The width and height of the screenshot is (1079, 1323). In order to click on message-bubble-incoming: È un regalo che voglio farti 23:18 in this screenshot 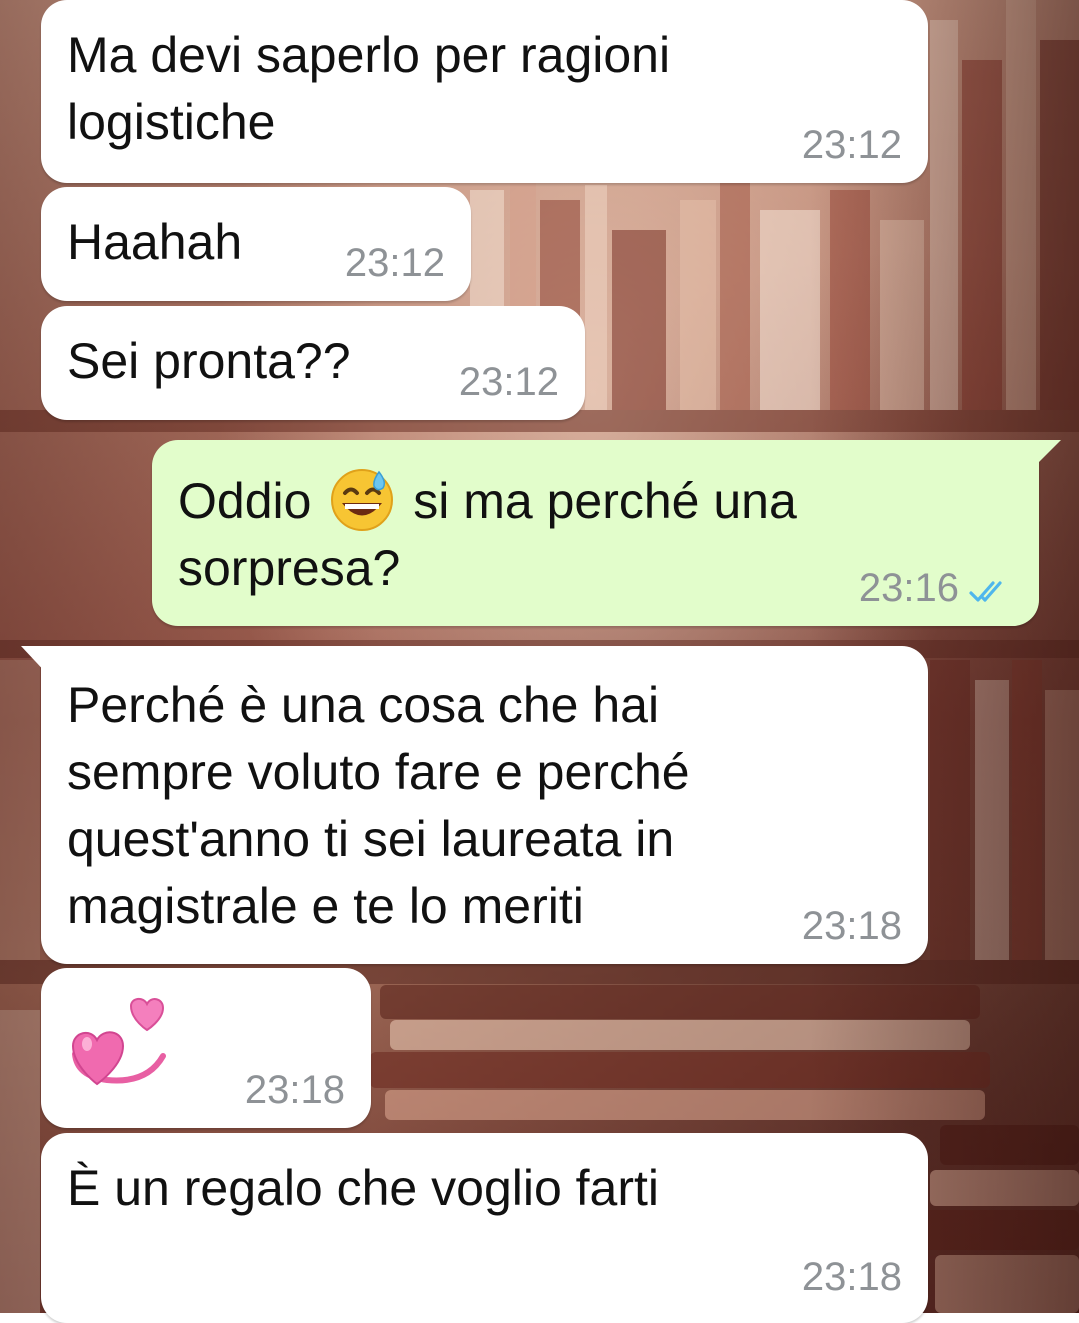, I will do `click(484, 1228)`.